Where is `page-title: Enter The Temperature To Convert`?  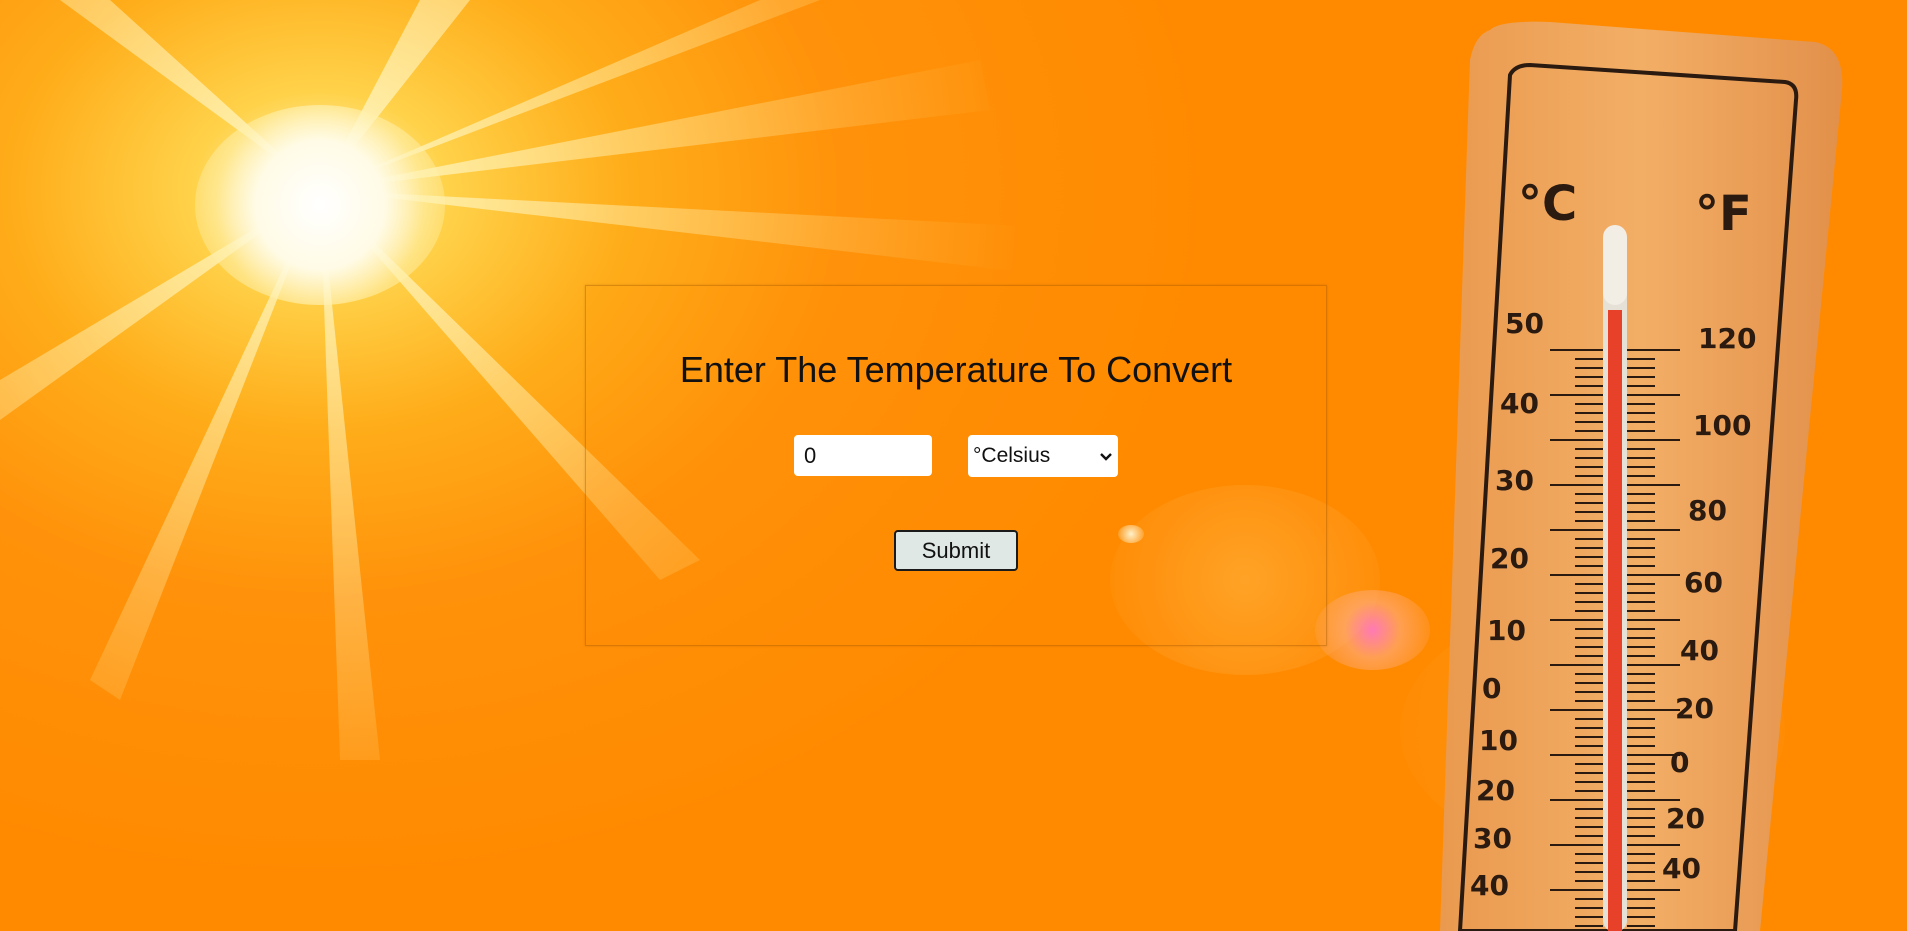
page-title: Enter The Temperature To Convert is located at coordinates (956, 369).